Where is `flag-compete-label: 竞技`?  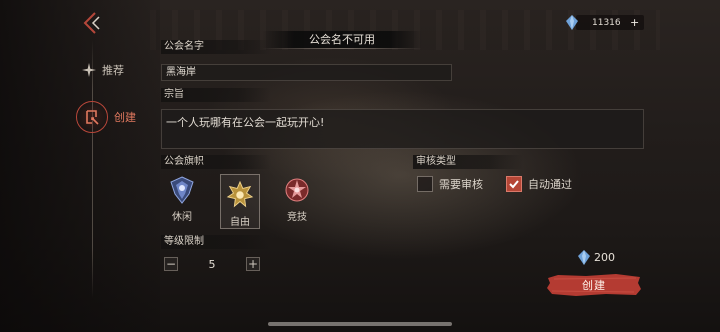
flag-compete-label: 竞技 is located at coordinates (297, 217).